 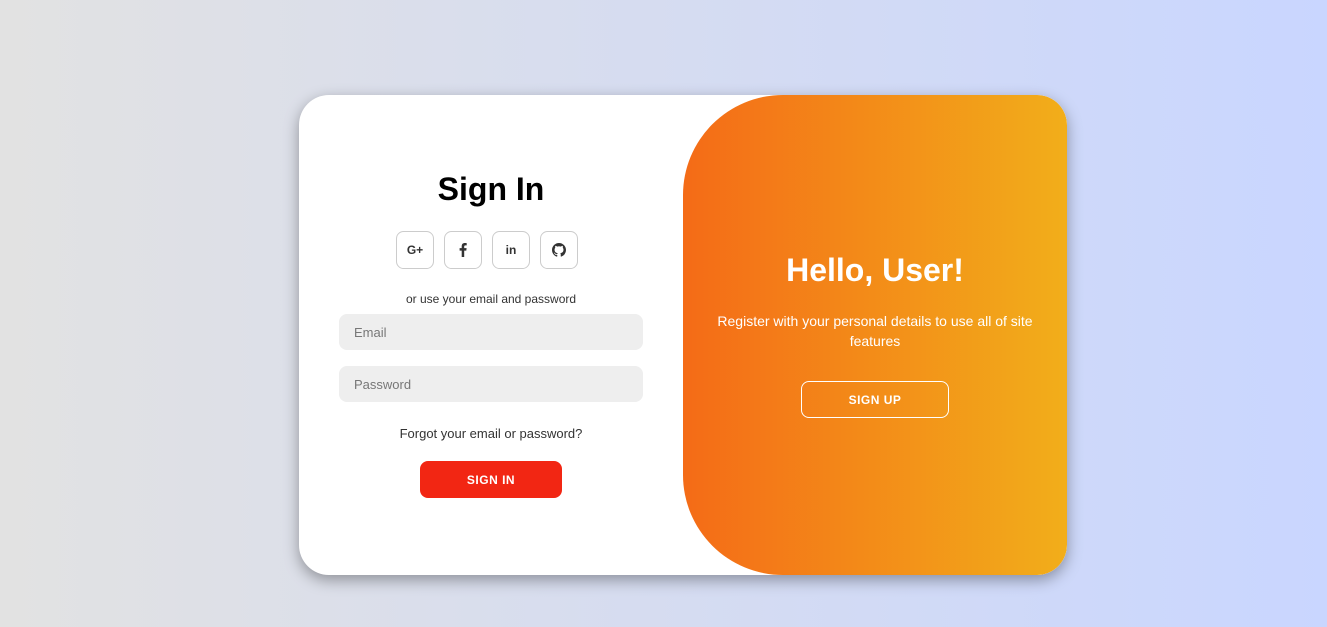 I want to click on alt-login-text: or use your email and password, so click(x=491, y=299).